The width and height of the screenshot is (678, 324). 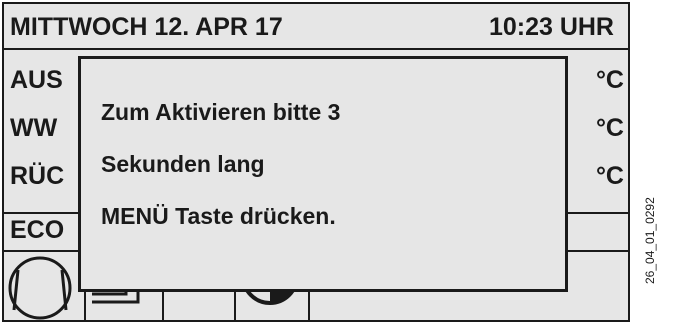 I want to click on reading-label-ww: WW, so click(x=34, y=128).